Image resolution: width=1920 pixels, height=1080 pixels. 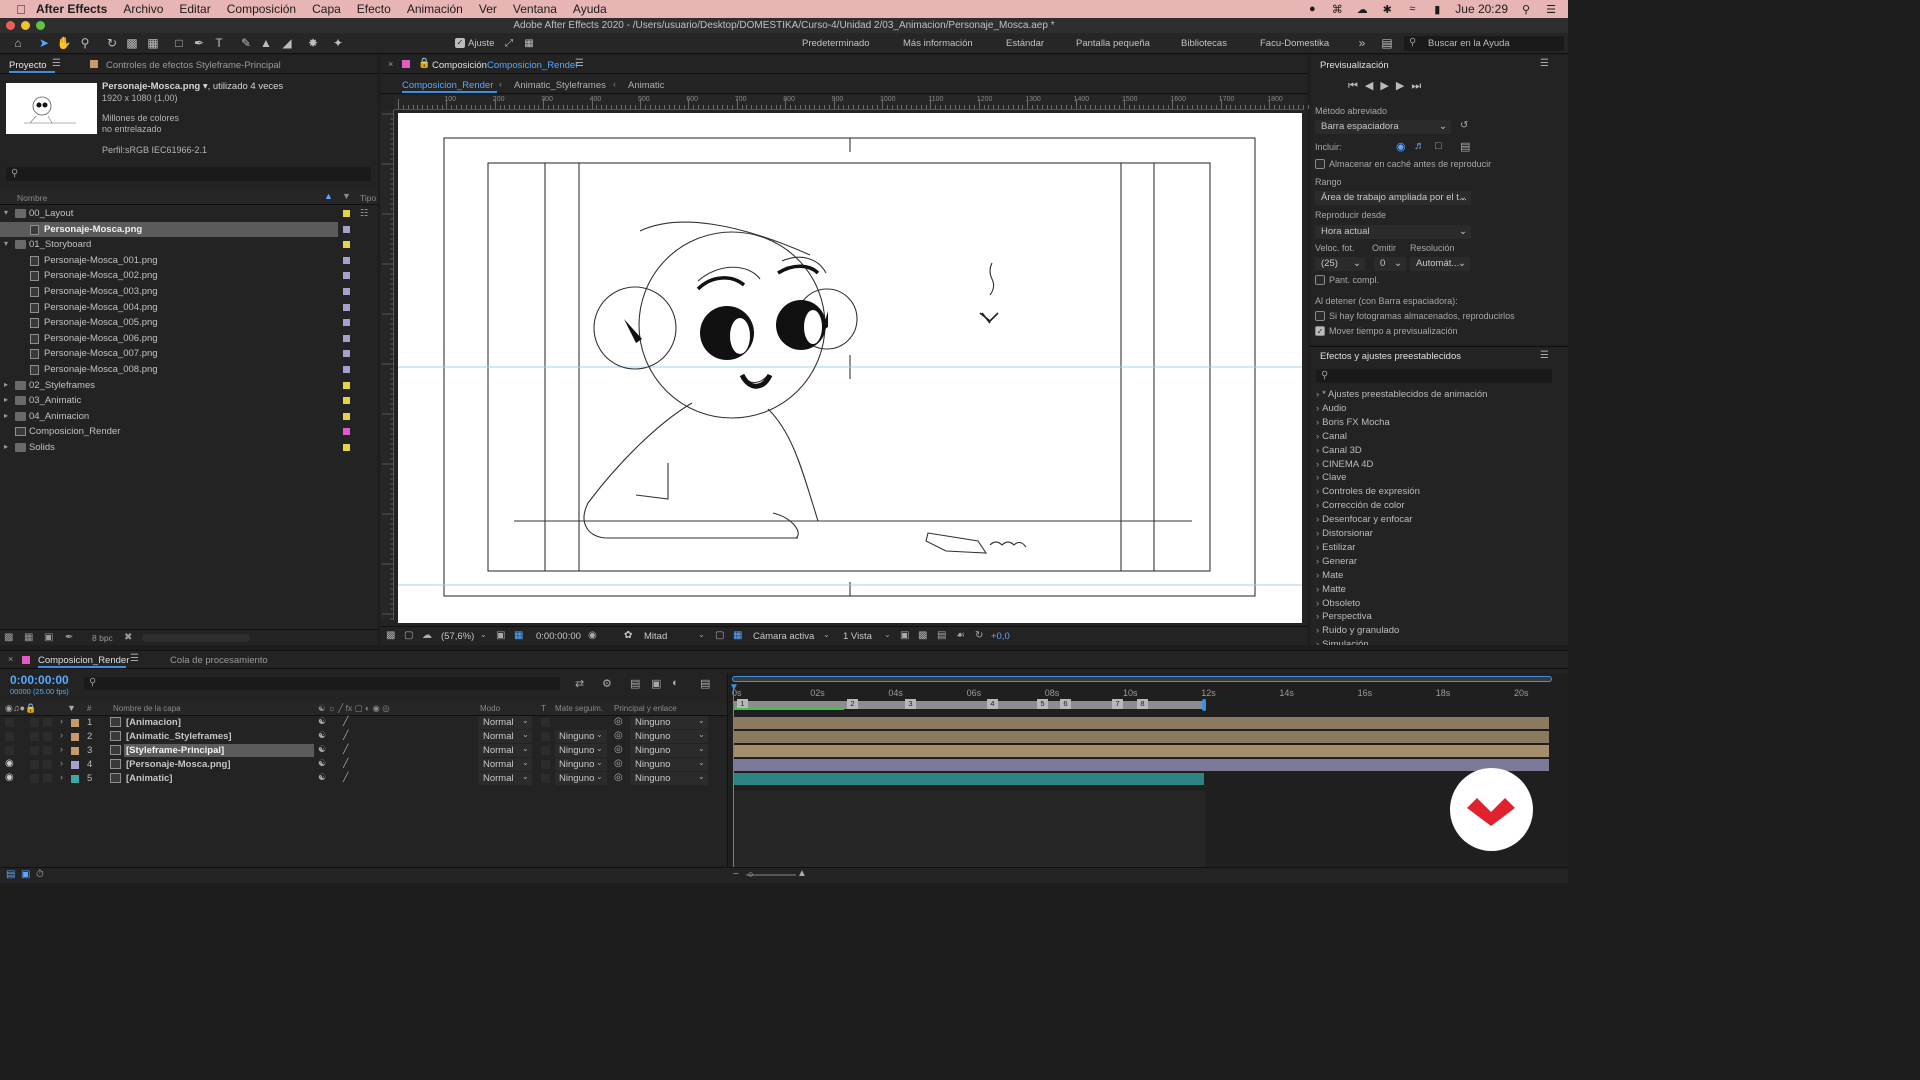 What do you see at coordinates (1331, 589) in the screenshot?
I see `effects-category: › Matte` at bounding box center [1331, 589].